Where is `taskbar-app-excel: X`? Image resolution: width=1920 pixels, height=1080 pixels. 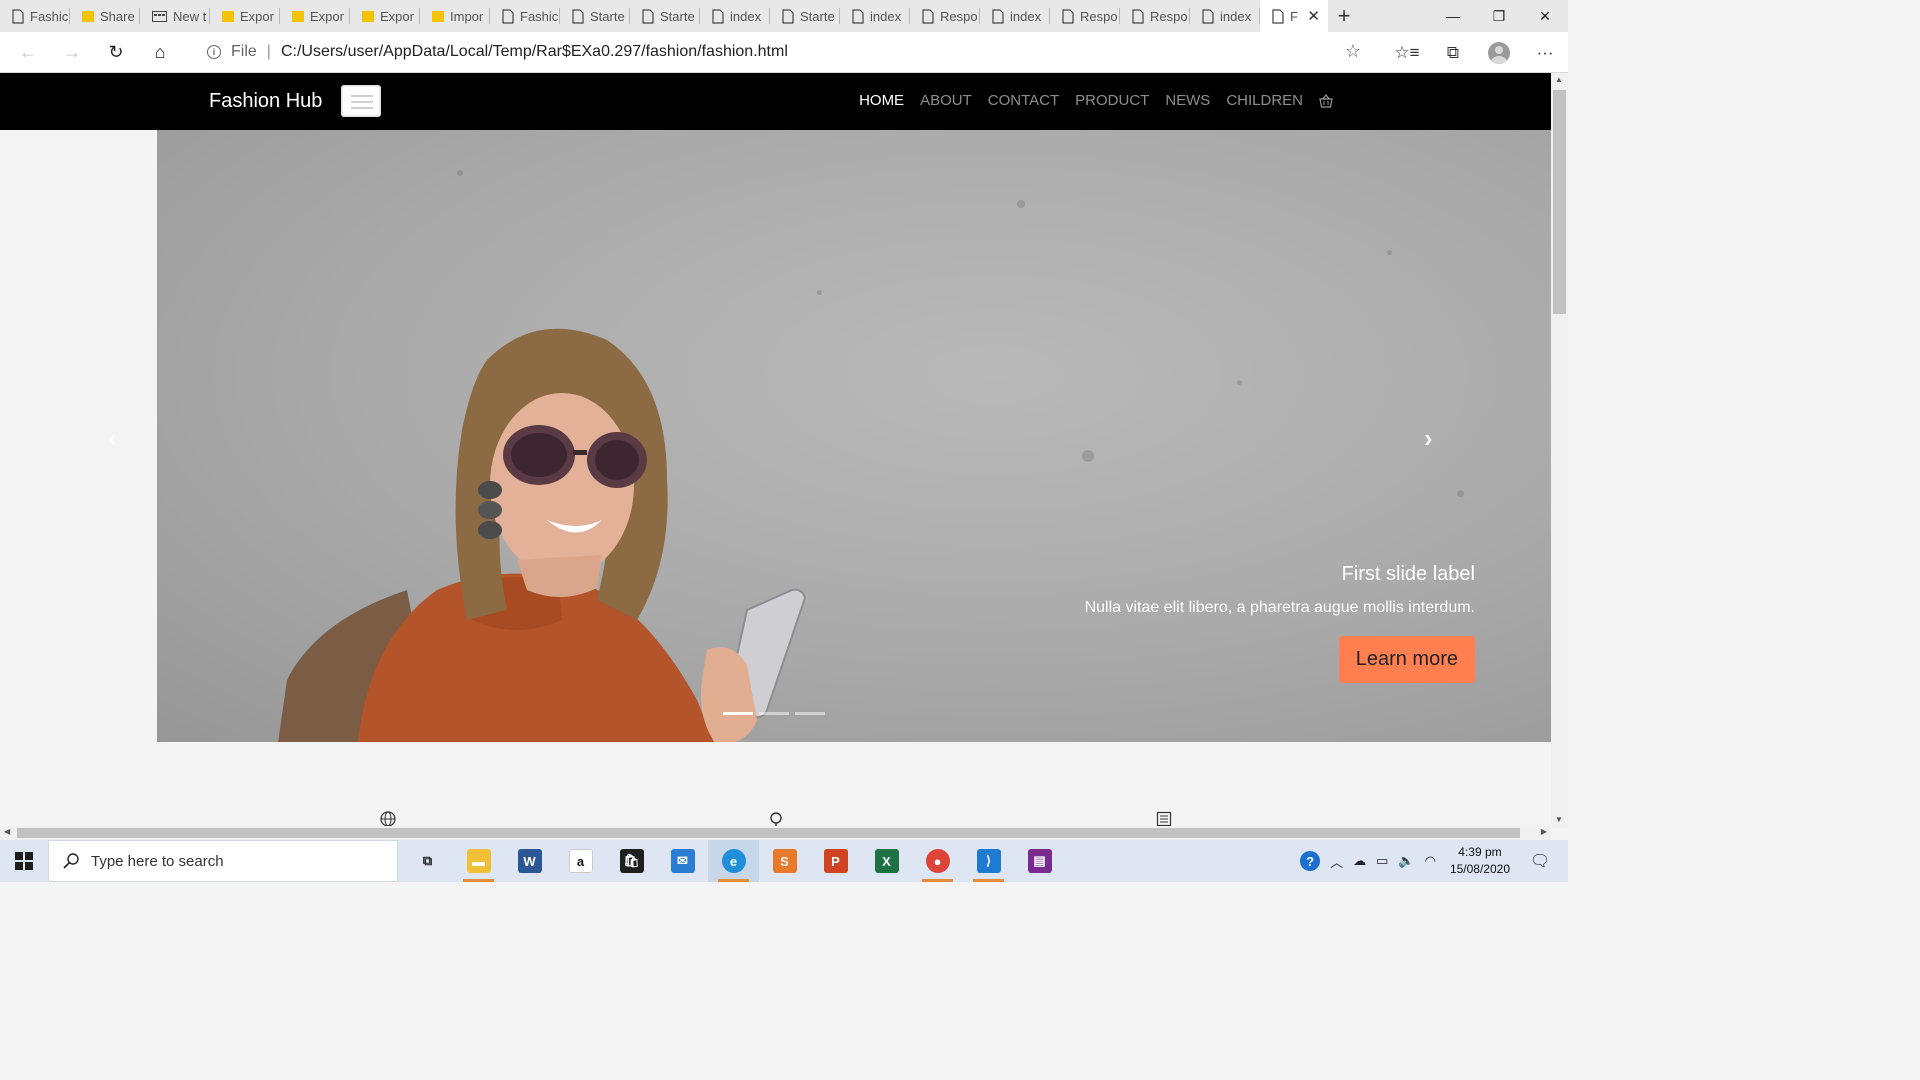
taskbar-app-excel: X is located at coordinates (886, 861).